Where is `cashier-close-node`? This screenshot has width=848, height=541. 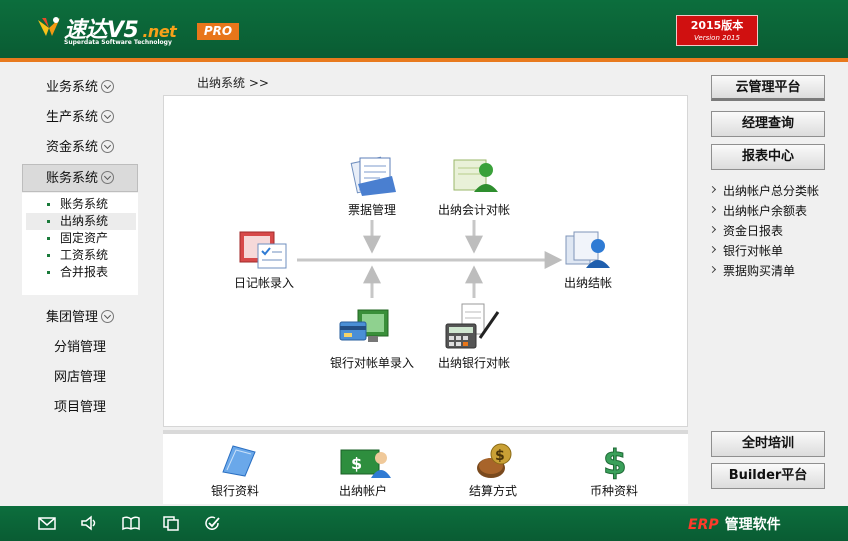
cashier-close-node is located at coordinates (588, 251).